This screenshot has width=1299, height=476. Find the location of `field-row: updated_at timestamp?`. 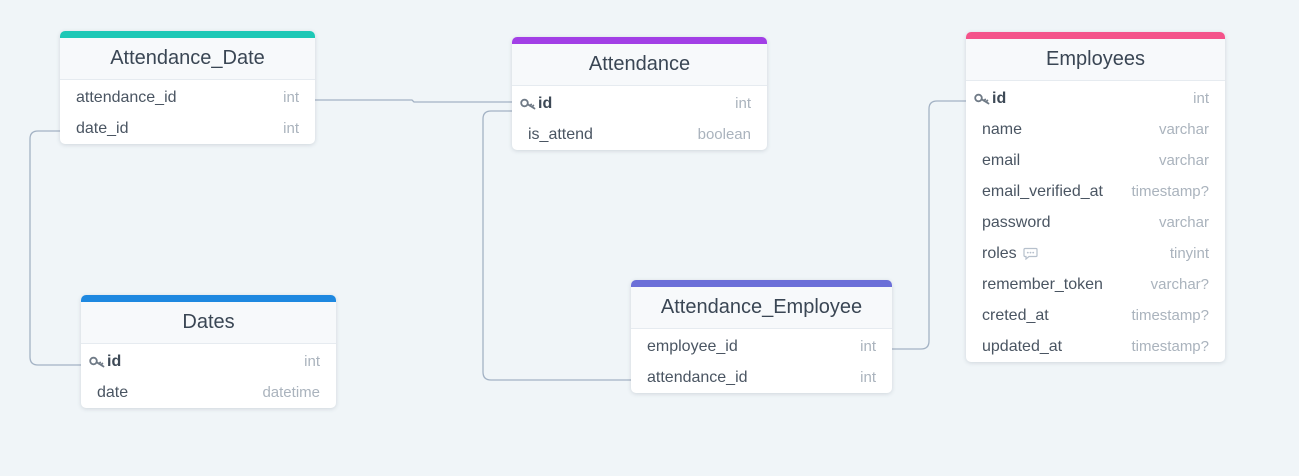

field-row: updated_at timestamp? is located at coordinates (1095, 346).